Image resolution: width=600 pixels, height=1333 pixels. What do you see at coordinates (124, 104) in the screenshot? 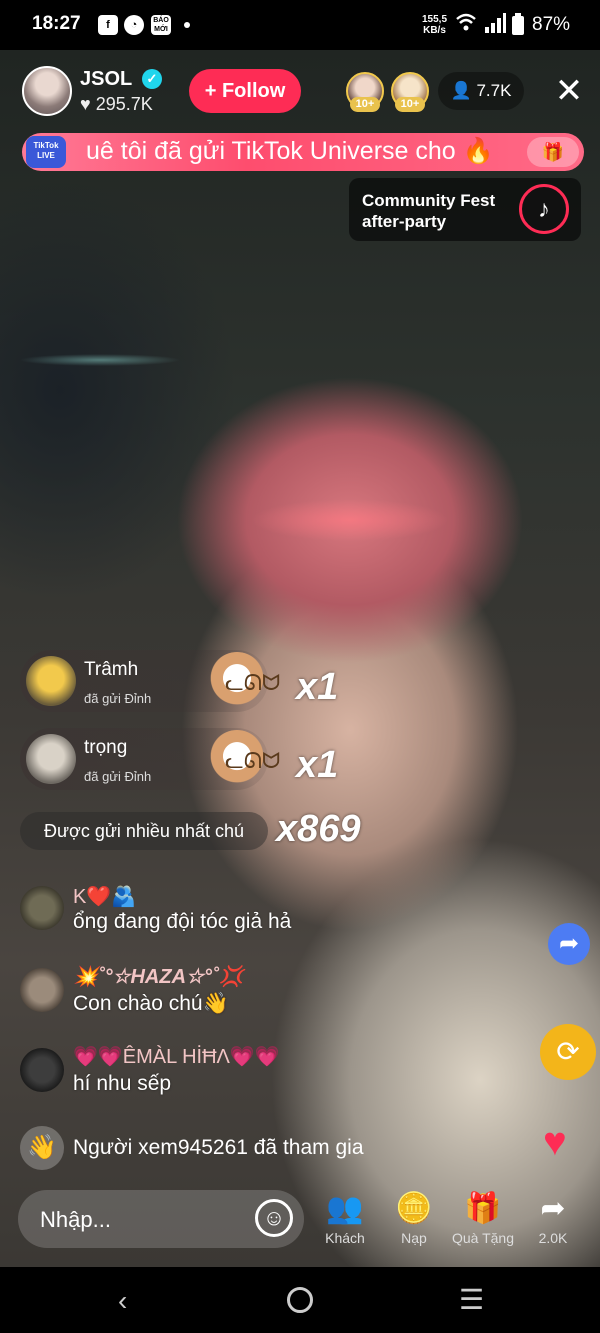
I see `host-likes-count: 295.7K` at bounding box center [124, 104].